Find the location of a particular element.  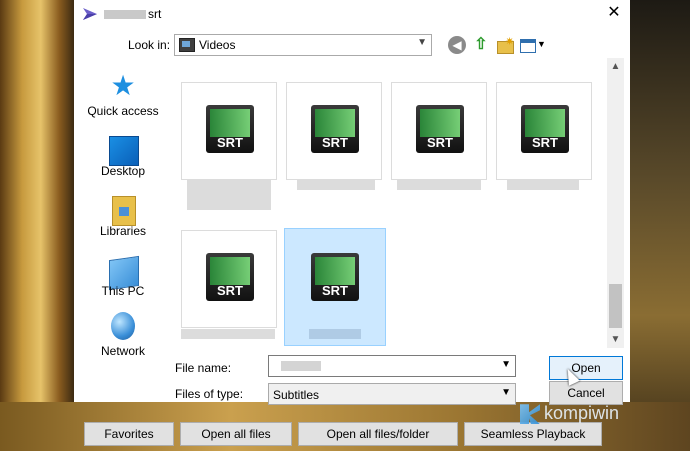

title-bar: srt ✕ is located at coordinates (352, 14).